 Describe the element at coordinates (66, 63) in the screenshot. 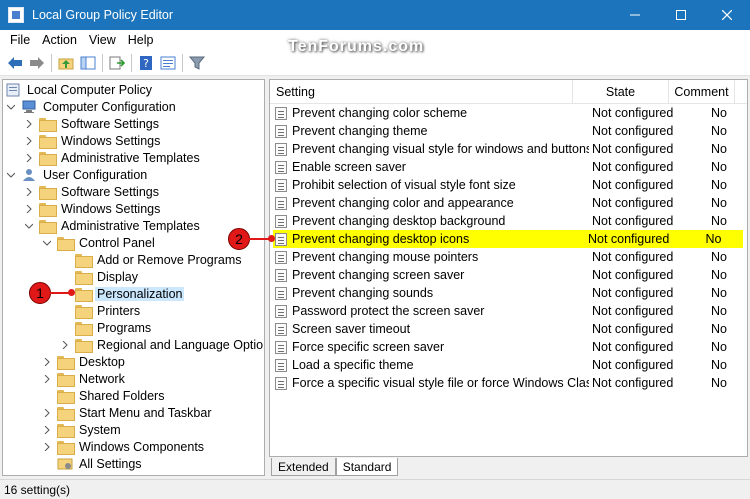

I see `up-folder-button` at that location.